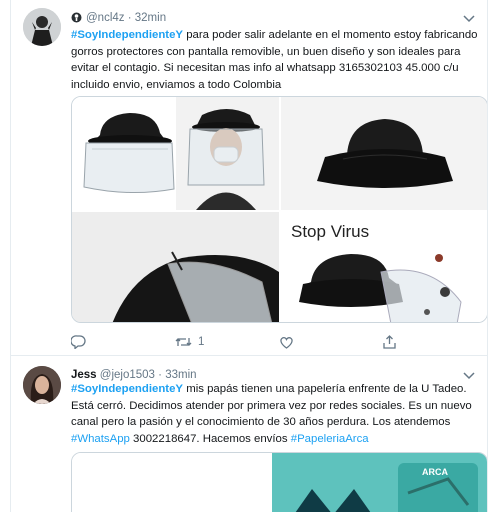 The image size is (497, 512). I want to click on tweet-header: Jess @jejo1503 · 33min, so click(134, 375).